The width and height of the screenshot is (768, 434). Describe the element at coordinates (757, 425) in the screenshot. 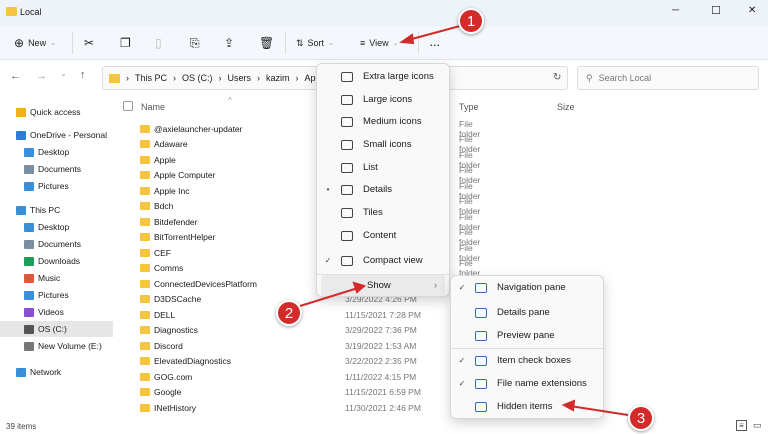

I see `tiles-view-icon: ▭` at that location.